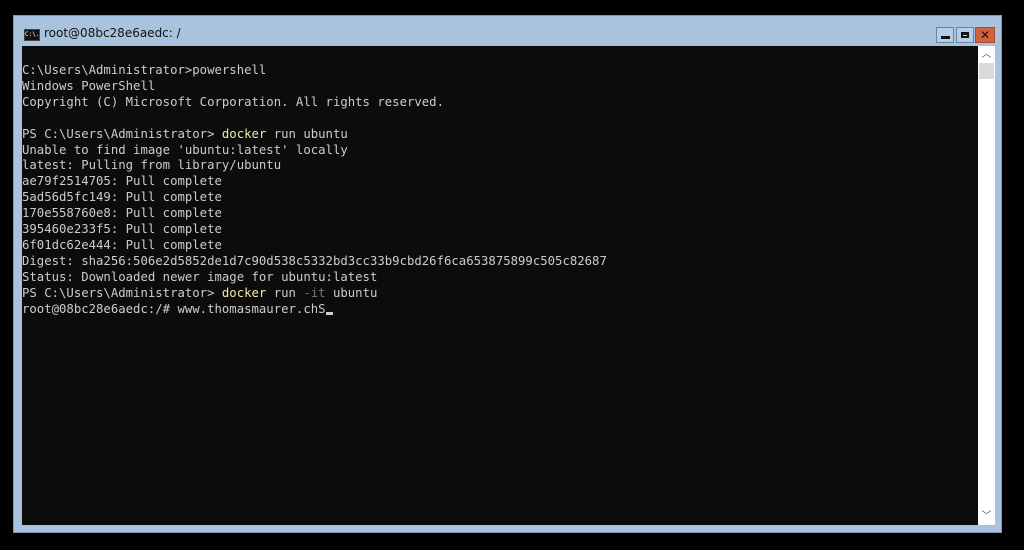 This screenshot has height=550, width=1024. I want to click on console-line: ae79f2514705: Pull complete, so click(500, 182).